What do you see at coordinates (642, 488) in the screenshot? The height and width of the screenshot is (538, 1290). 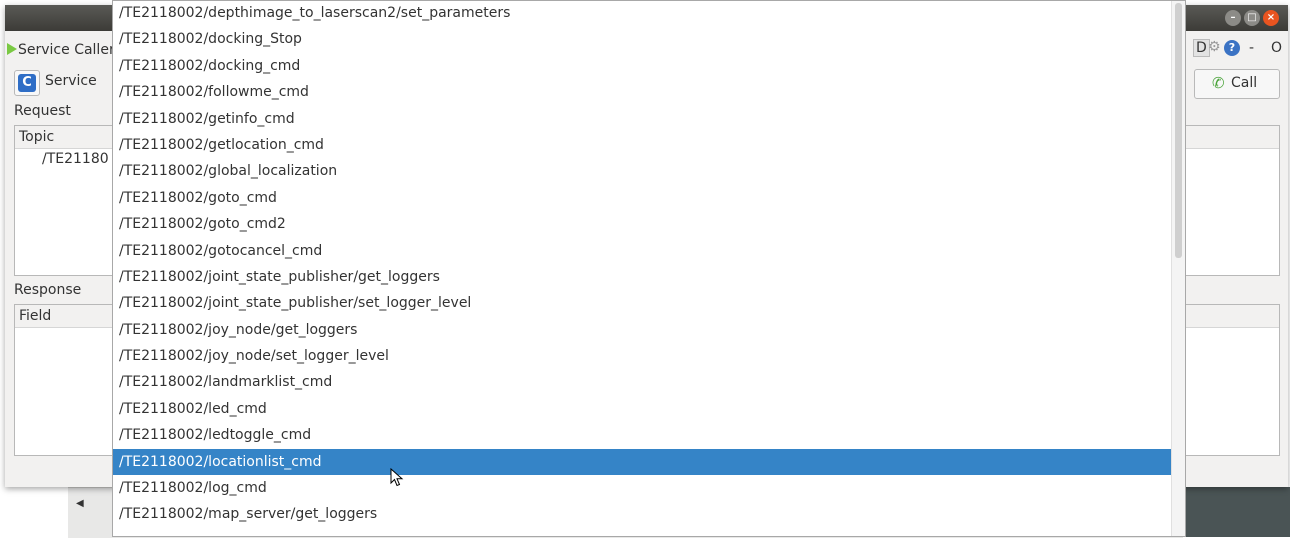 I see `dropdown-item: /TE2118002/log_cmd` at bounding box center [642, 488].